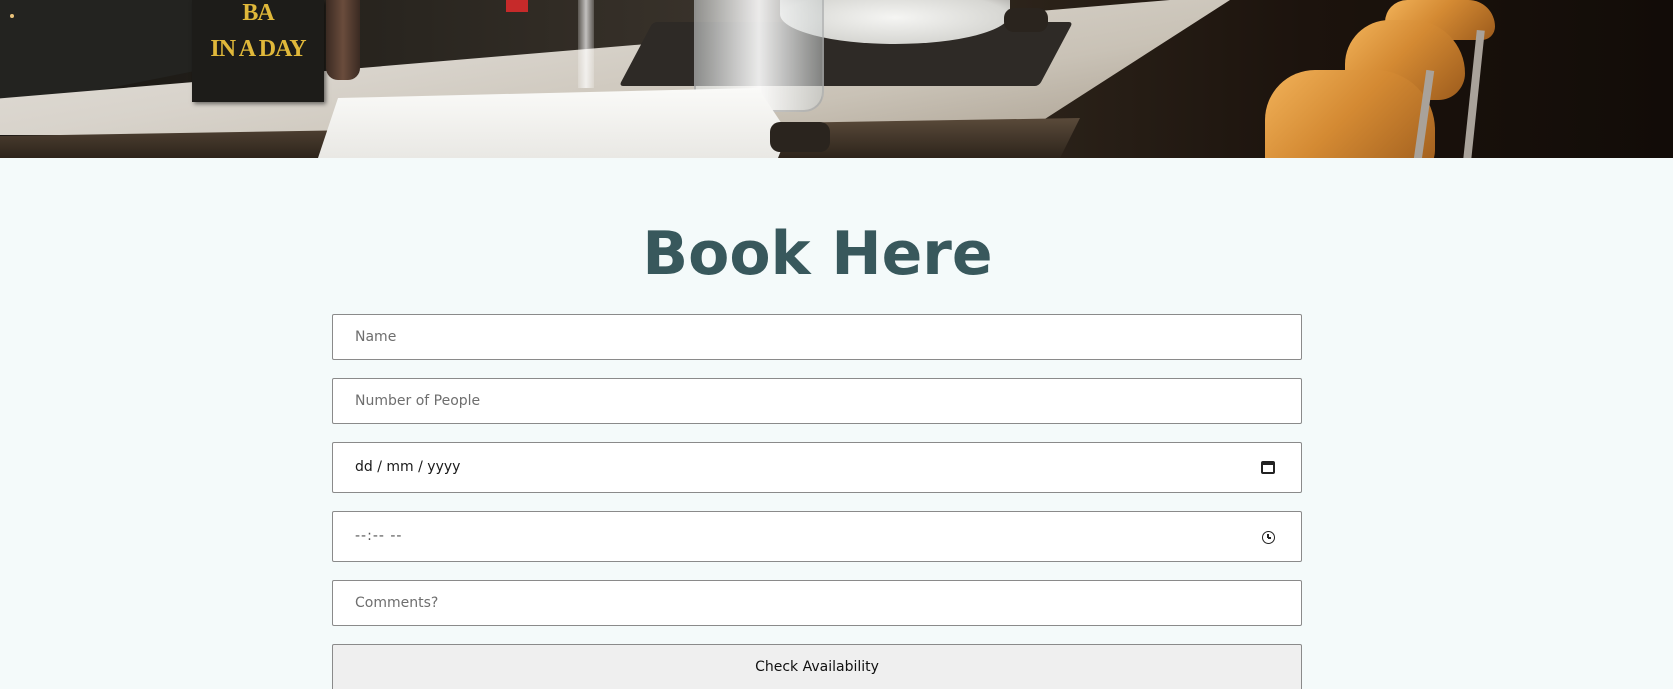 This screenshot has height=689, width=1673. I want to click on hero-chair-leg, so click(1474, 93).